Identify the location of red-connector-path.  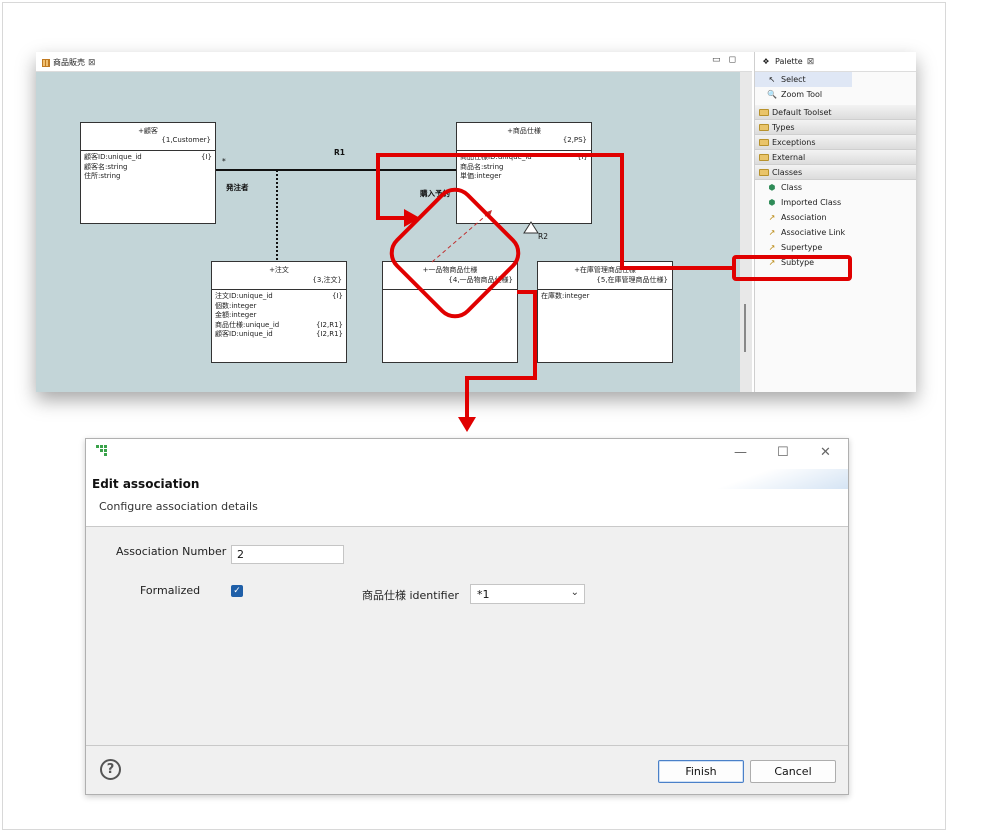
(555, 211).